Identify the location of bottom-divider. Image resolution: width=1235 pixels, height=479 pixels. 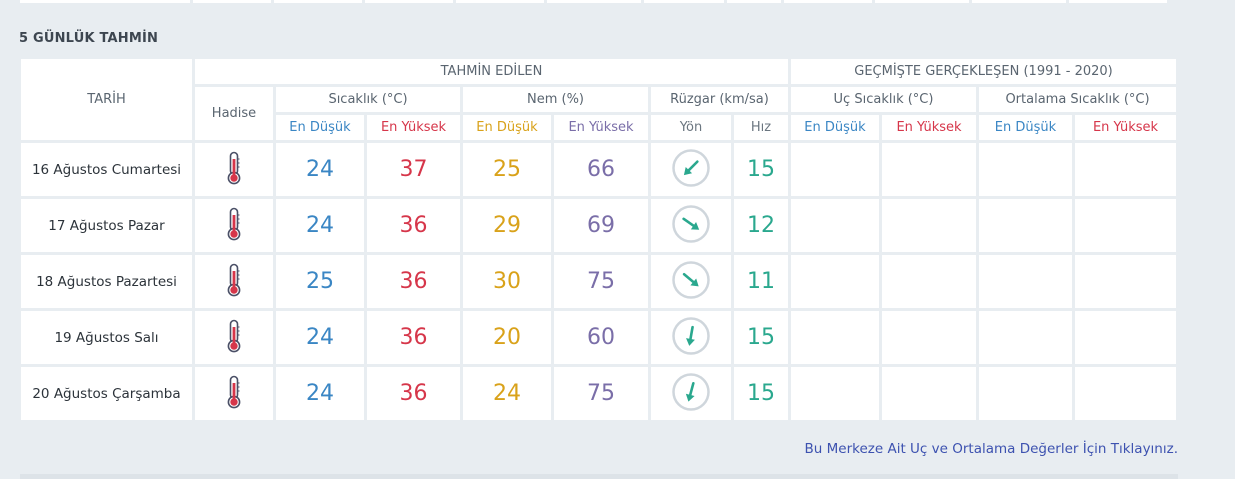
(599, 476).